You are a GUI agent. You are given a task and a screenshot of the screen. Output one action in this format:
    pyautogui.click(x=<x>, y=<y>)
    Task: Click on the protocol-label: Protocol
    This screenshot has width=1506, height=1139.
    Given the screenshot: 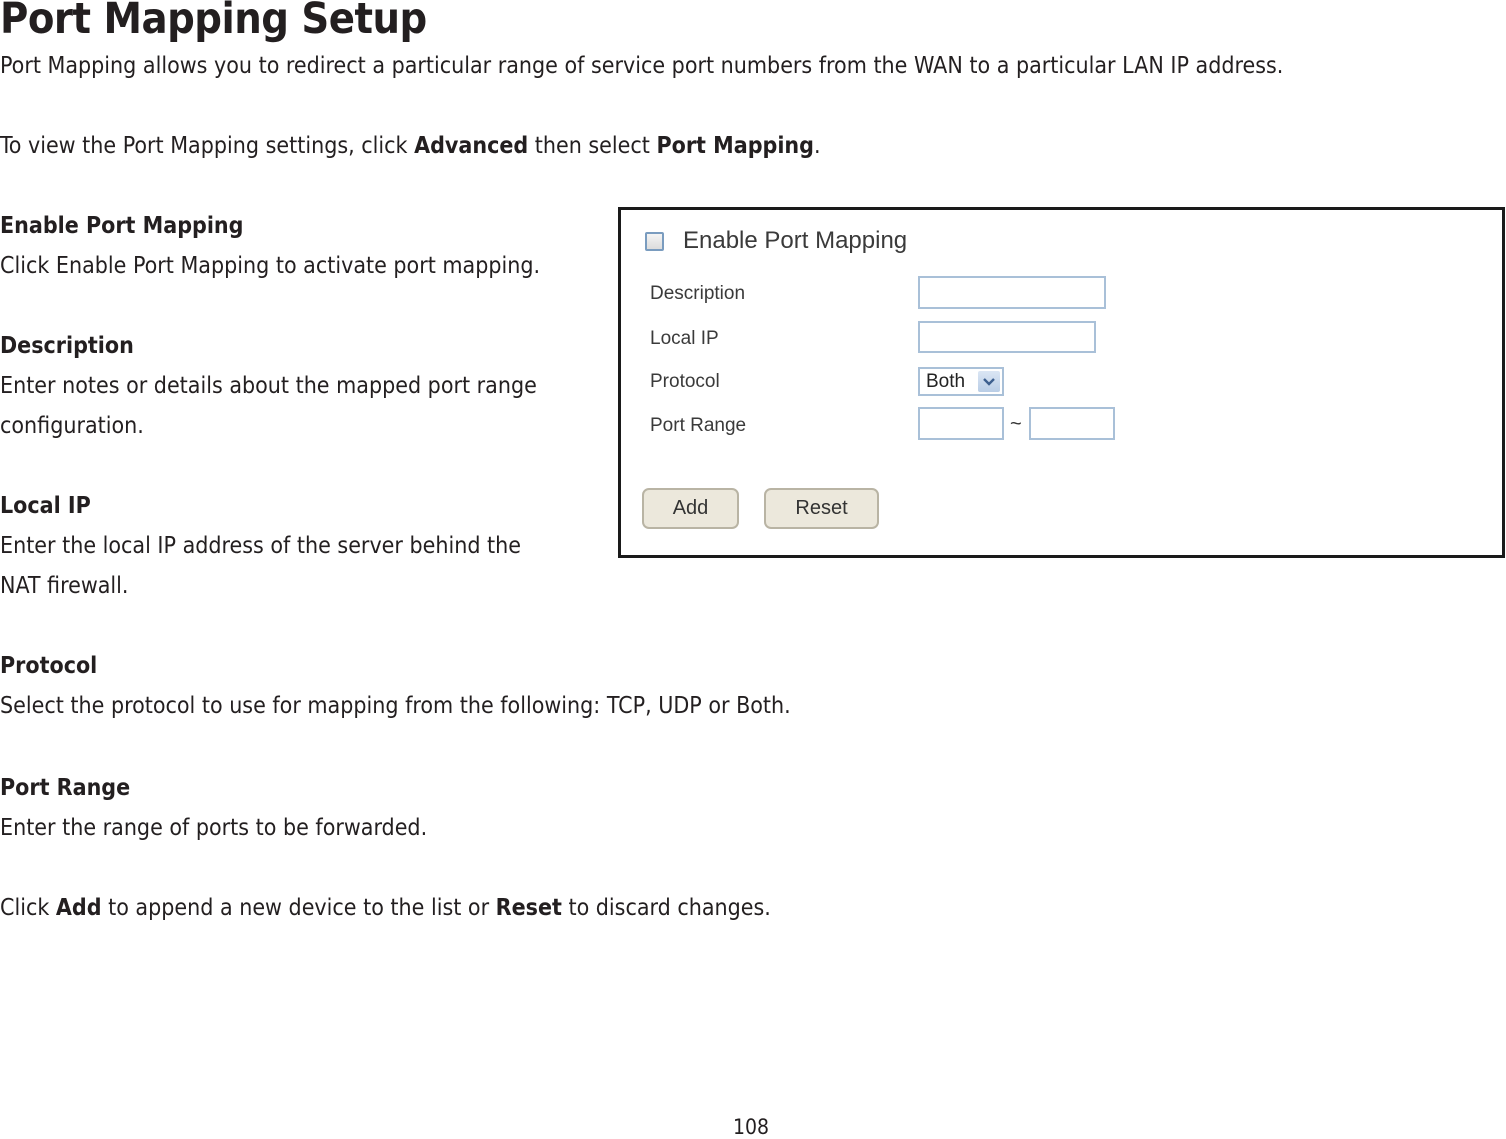 What is the action you would take?
    pyautogui.click(x=685, y=381)
    